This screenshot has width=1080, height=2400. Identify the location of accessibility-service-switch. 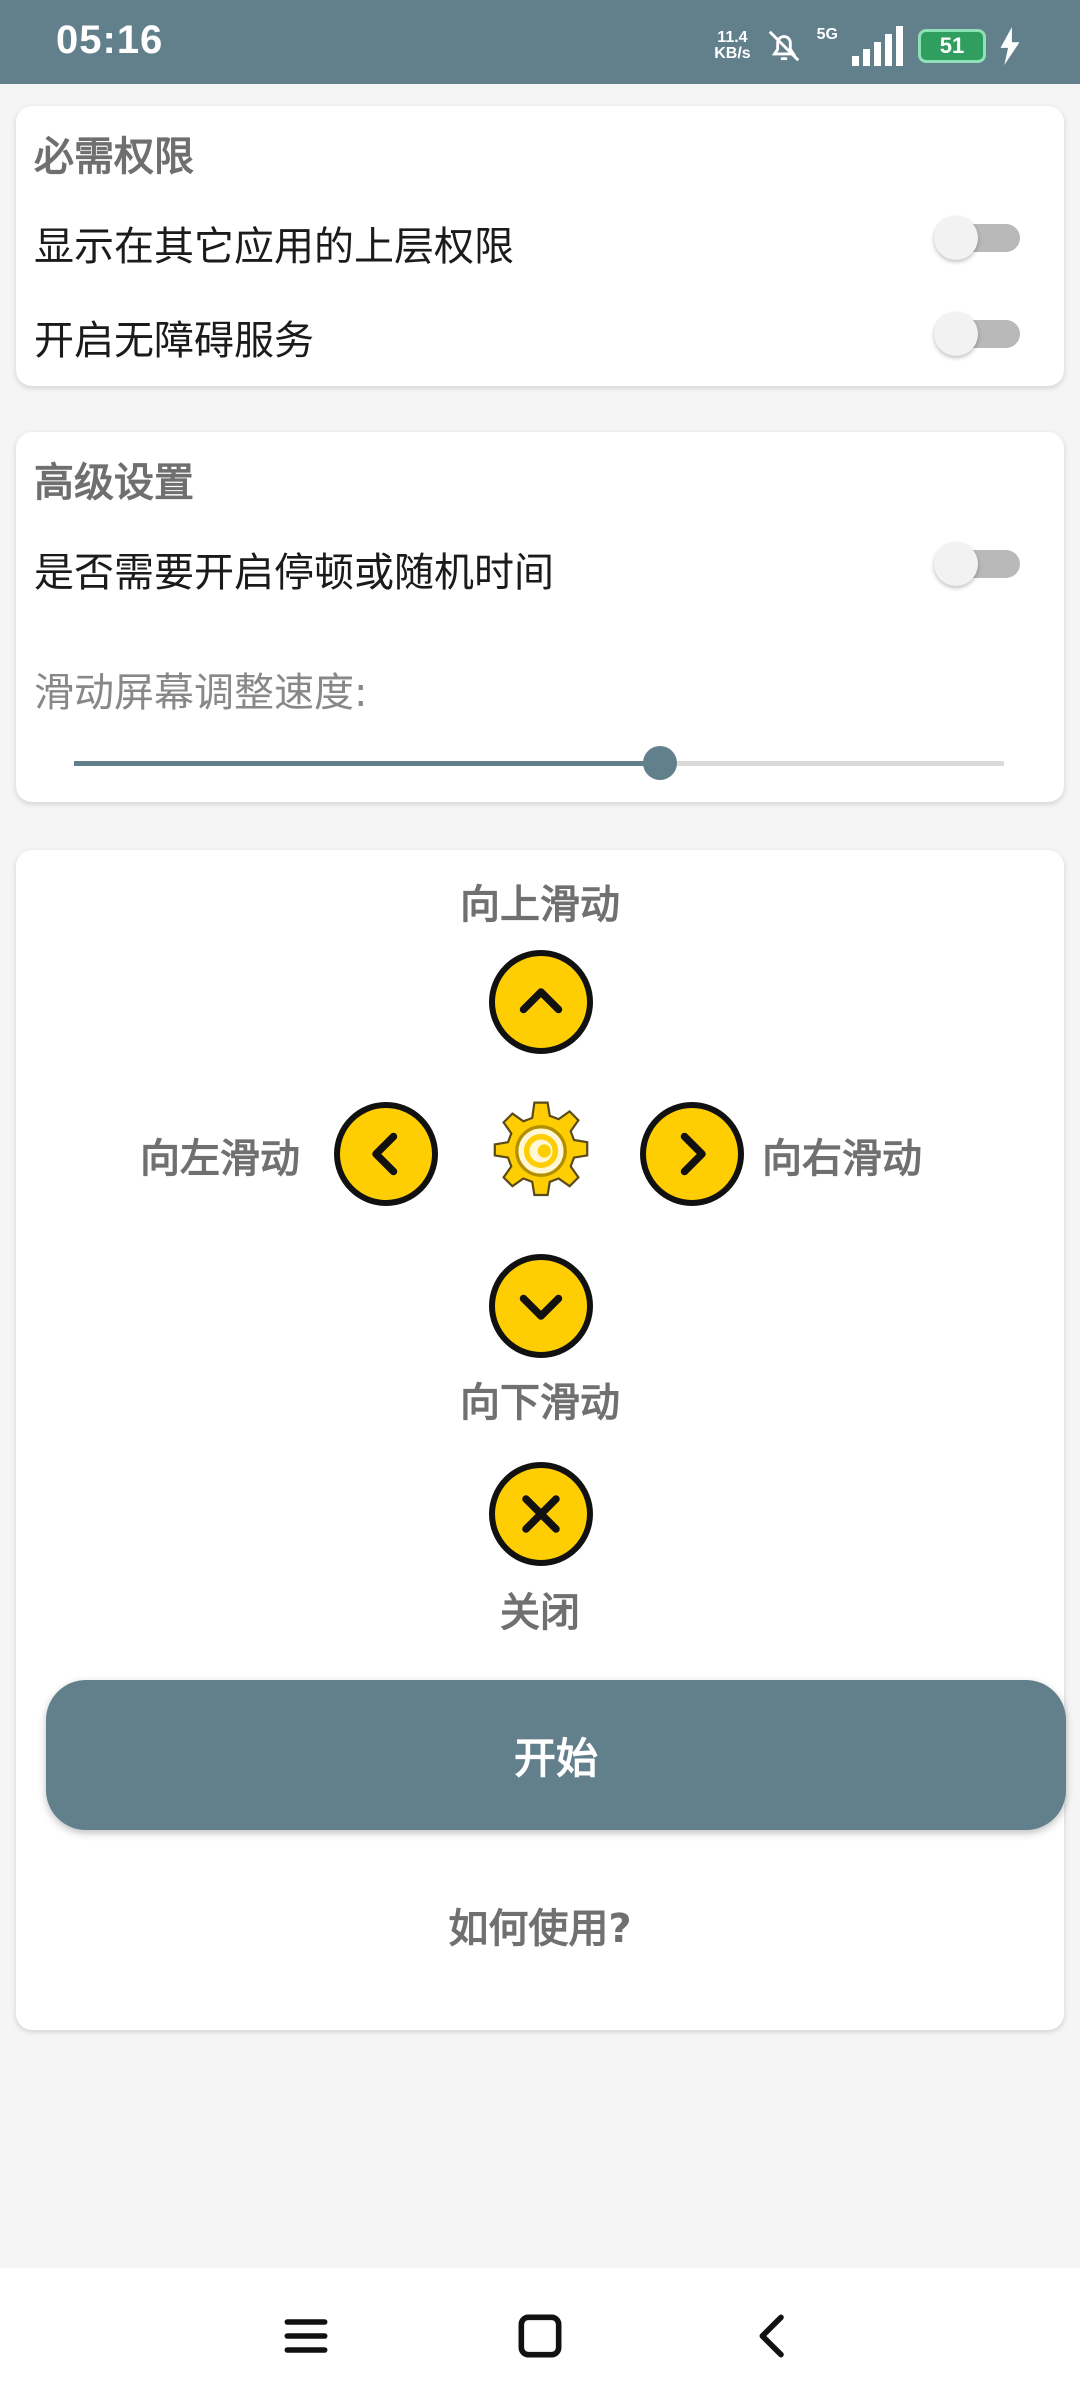
(977, 334).